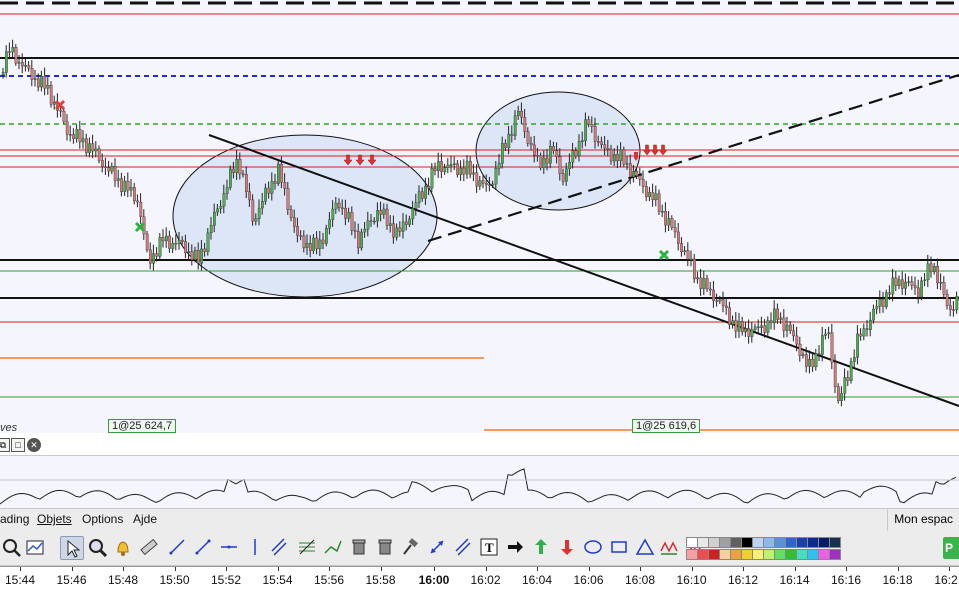 Image resolution: width=959 pixels, height=600 pixels. I want to click on svg-text: T, so click(489, 547).